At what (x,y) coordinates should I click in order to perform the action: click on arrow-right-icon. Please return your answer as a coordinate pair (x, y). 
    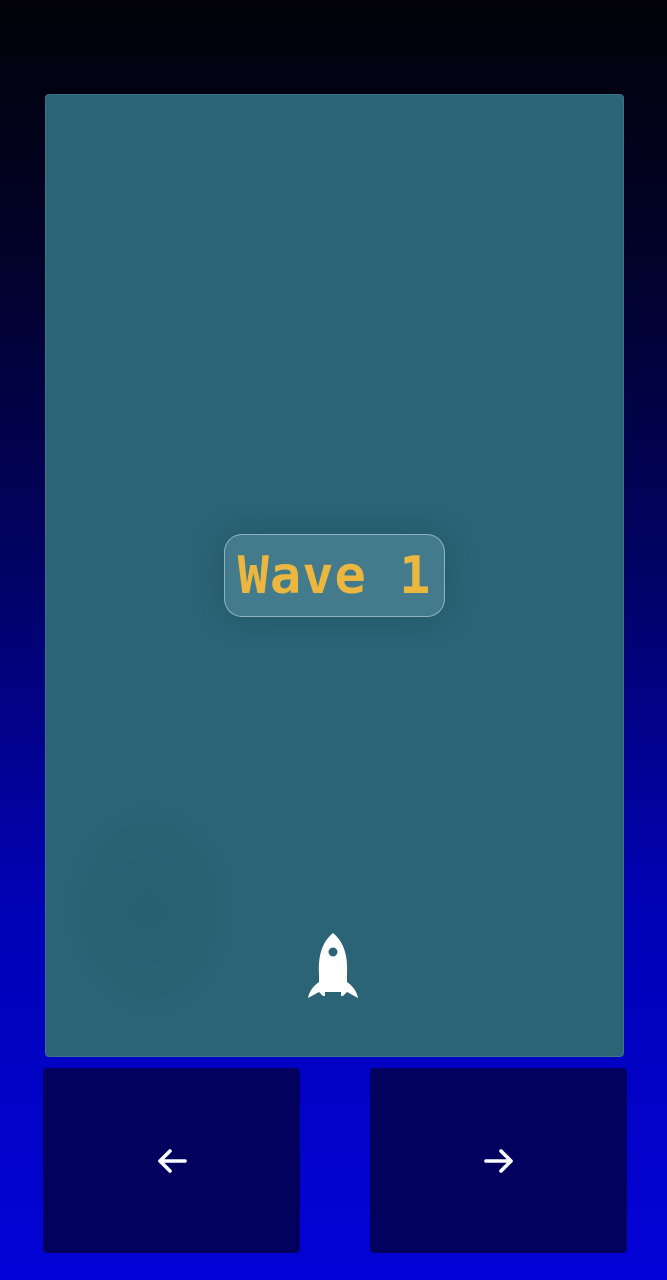
    Looking at the image, I should click on (498, 1160).